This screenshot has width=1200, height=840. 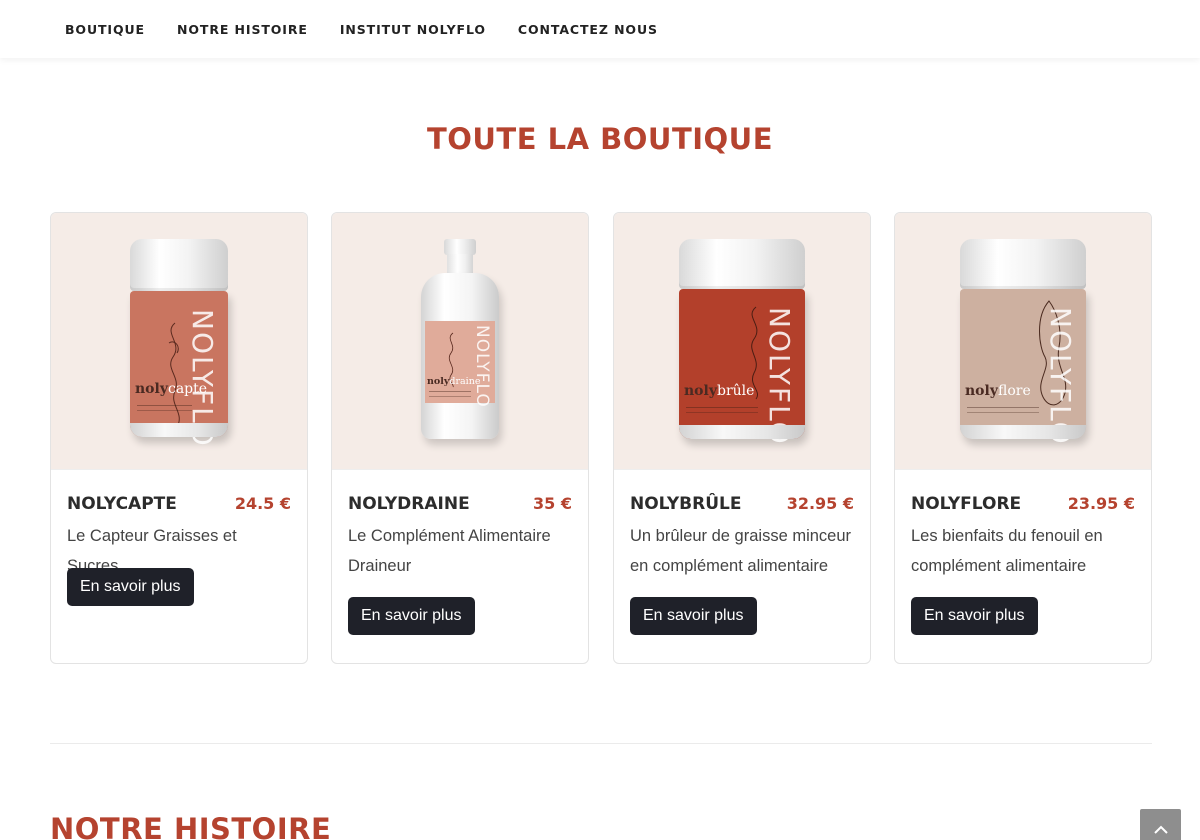 I want to click on product-jar: NOLYFLO nolybrûle, so click(x=742, y=342).